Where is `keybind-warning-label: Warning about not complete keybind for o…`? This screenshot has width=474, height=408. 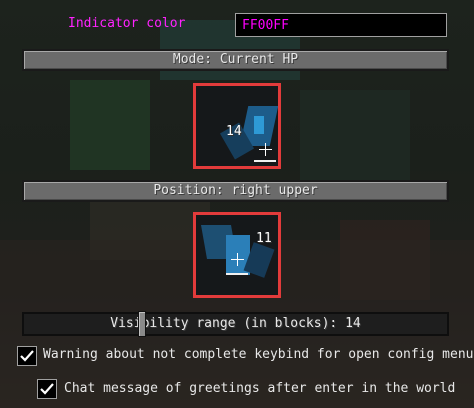
keybind-warning-label: Warning about not complete keybind for o… is located at coordinates (258, 354).